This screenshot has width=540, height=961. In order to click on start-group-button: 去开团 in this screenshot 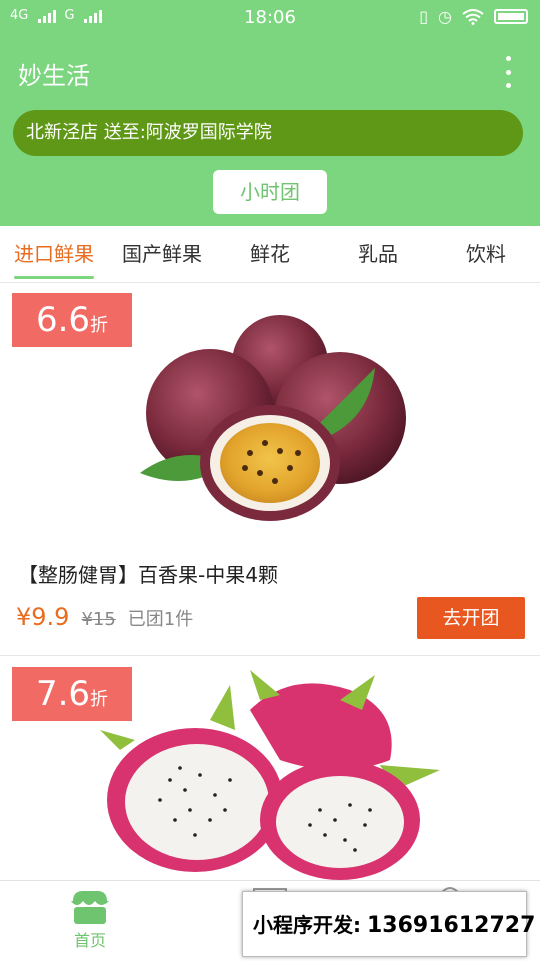, I will do `click(471, 618)`.